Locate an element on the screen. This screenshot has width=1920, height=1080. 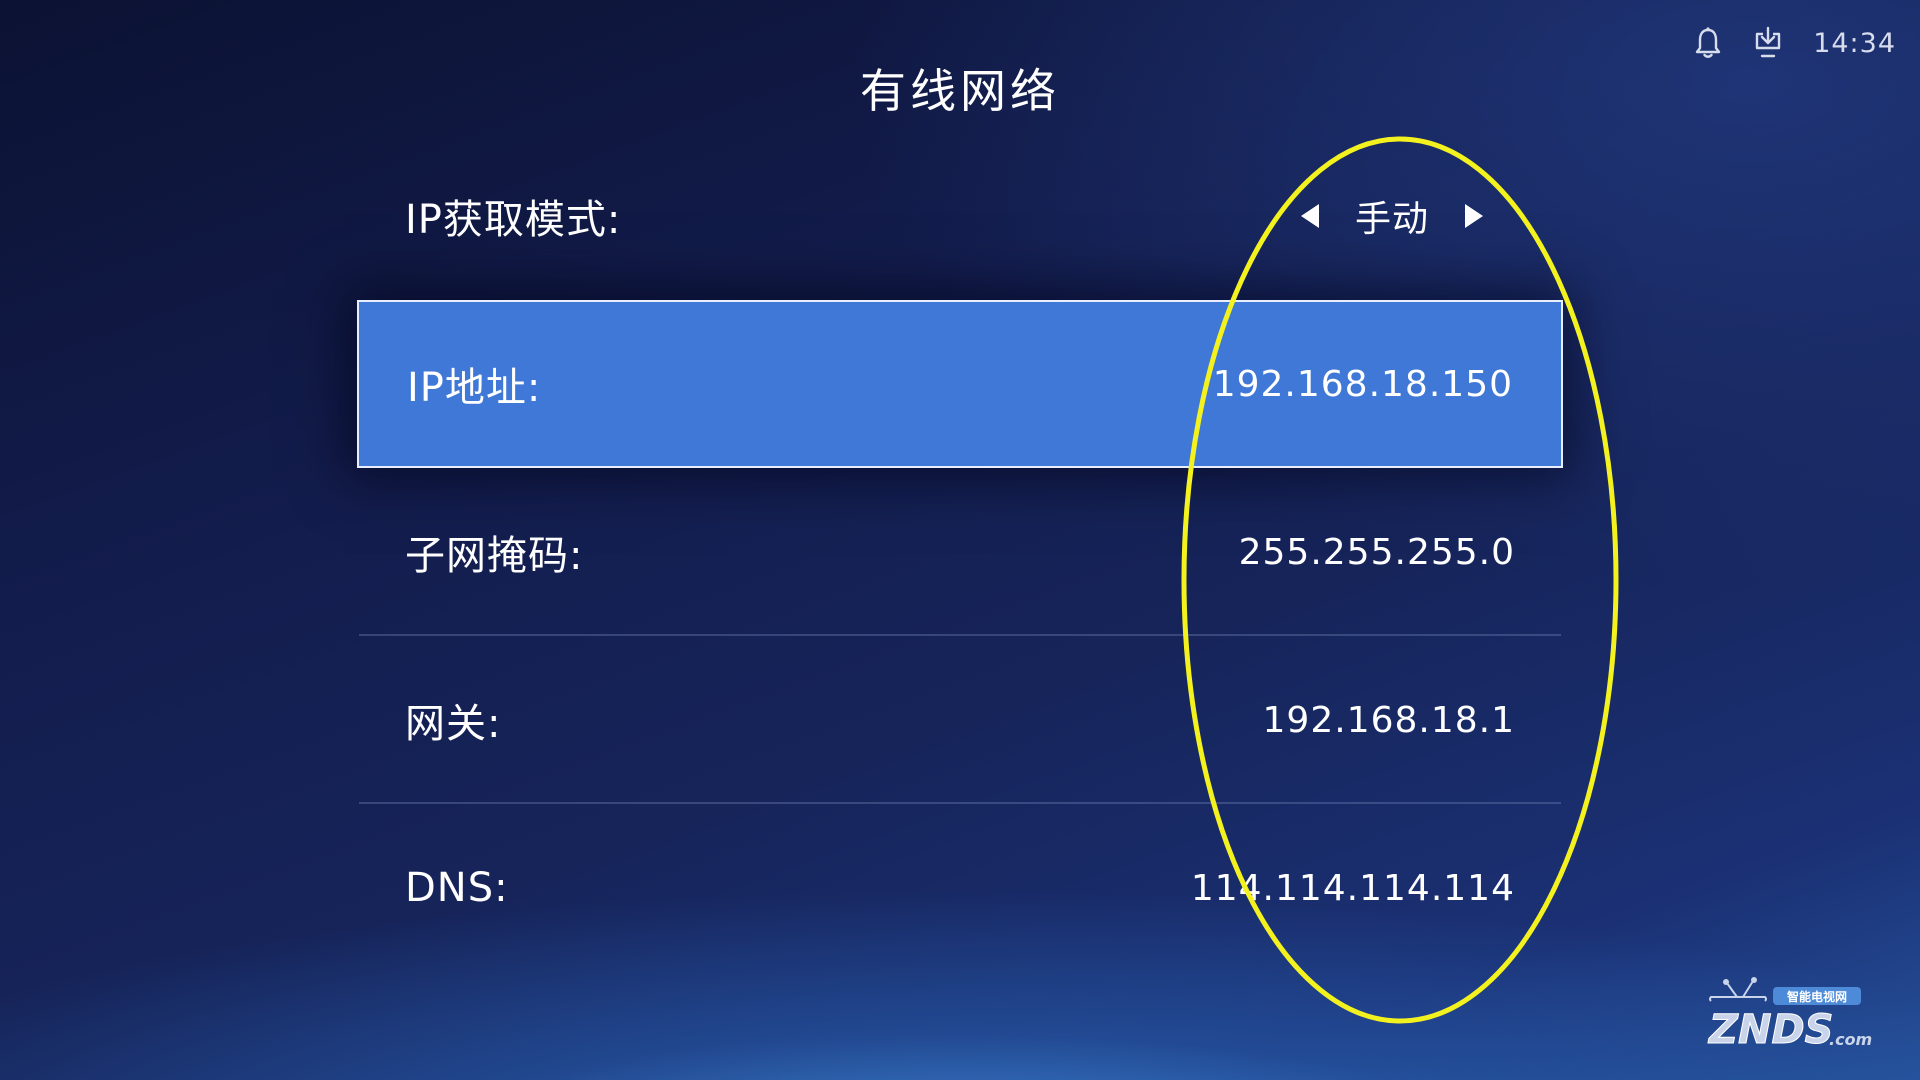
setting-row-subnet-mask: 子网掩码: 255.255.255.0 is located at coordinates (960, 552).